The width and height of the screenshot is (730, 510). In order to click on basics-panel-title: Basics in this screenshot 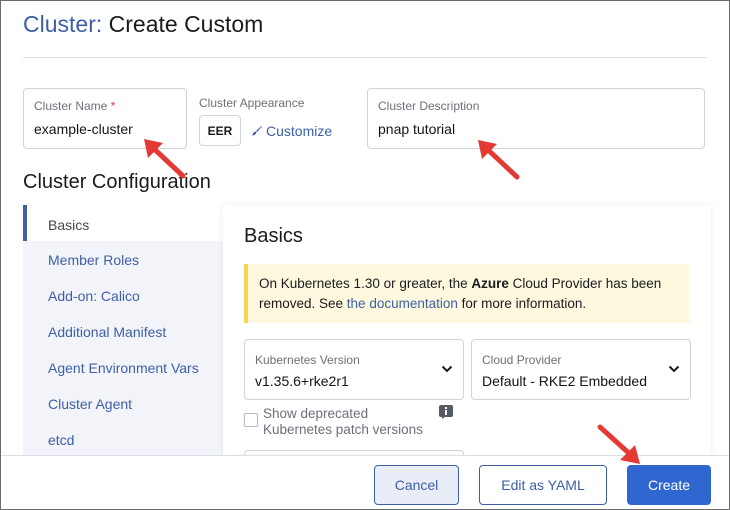, I will do `click(273, 236)`.